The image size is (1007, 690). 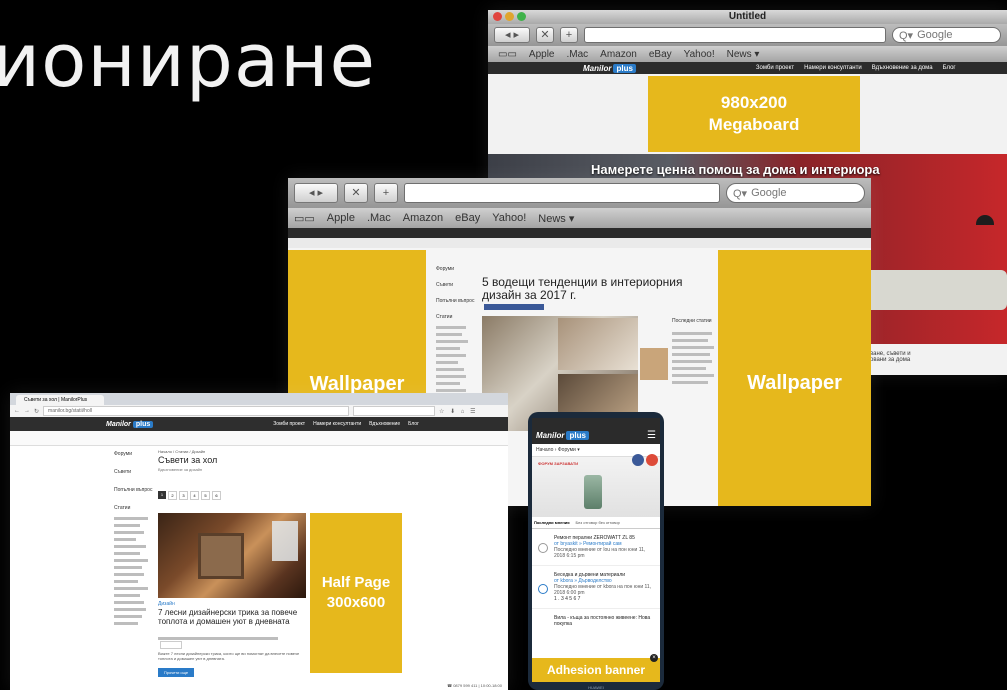 What do you see at coordinates (172, 495) in the screenshot?
I see `pager-page: 2` at bounding box center [172, 495].